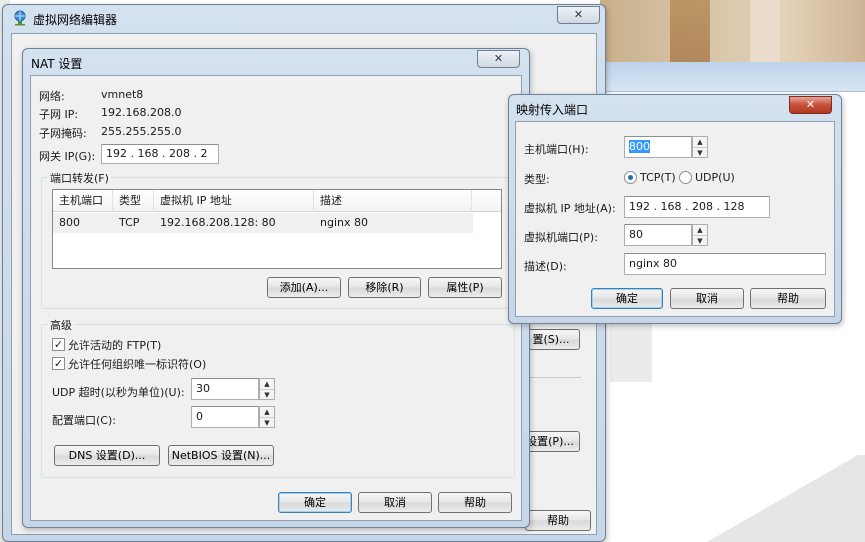 This screenshot has width=865, height=542. What do you see at coordinates (553, 377) in the screenshot?
I see `separator` at bounding box center [553, 377].